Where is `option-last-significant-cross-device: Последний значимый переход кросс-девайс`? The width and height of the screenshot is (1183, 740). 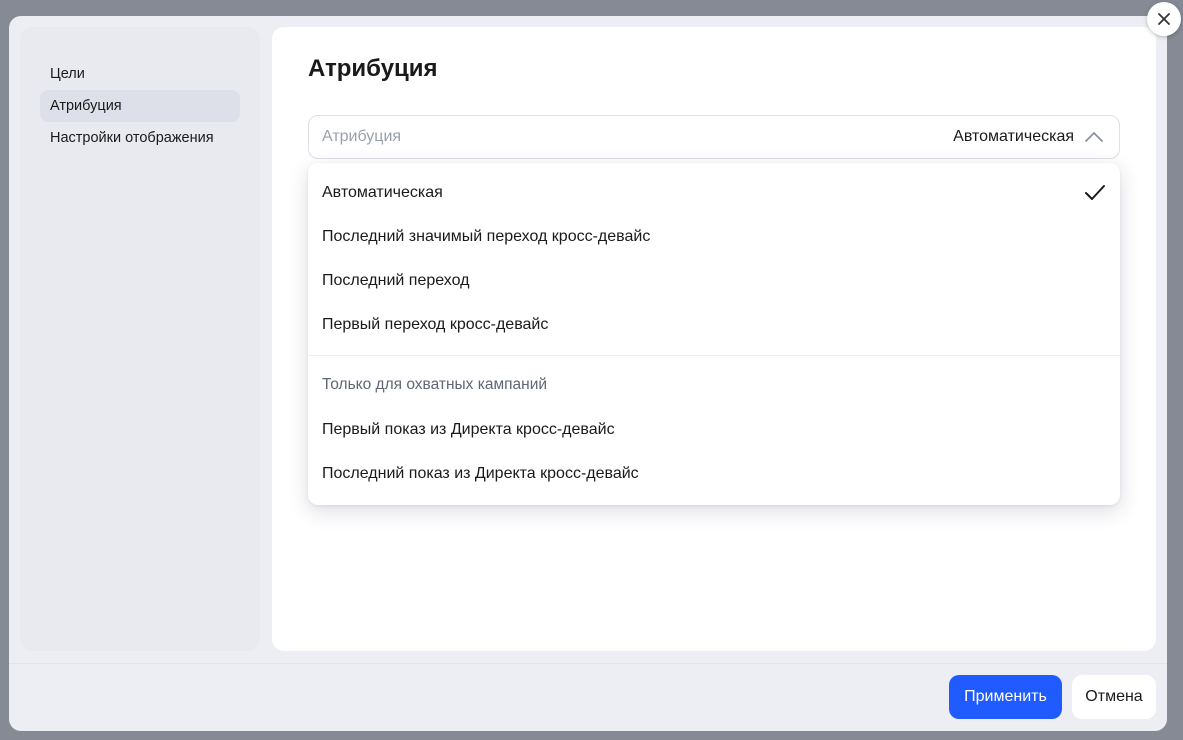
option-last-significant-cross-device: Последний значимый переход кросс-девайс is located at coordinates (714, 237).